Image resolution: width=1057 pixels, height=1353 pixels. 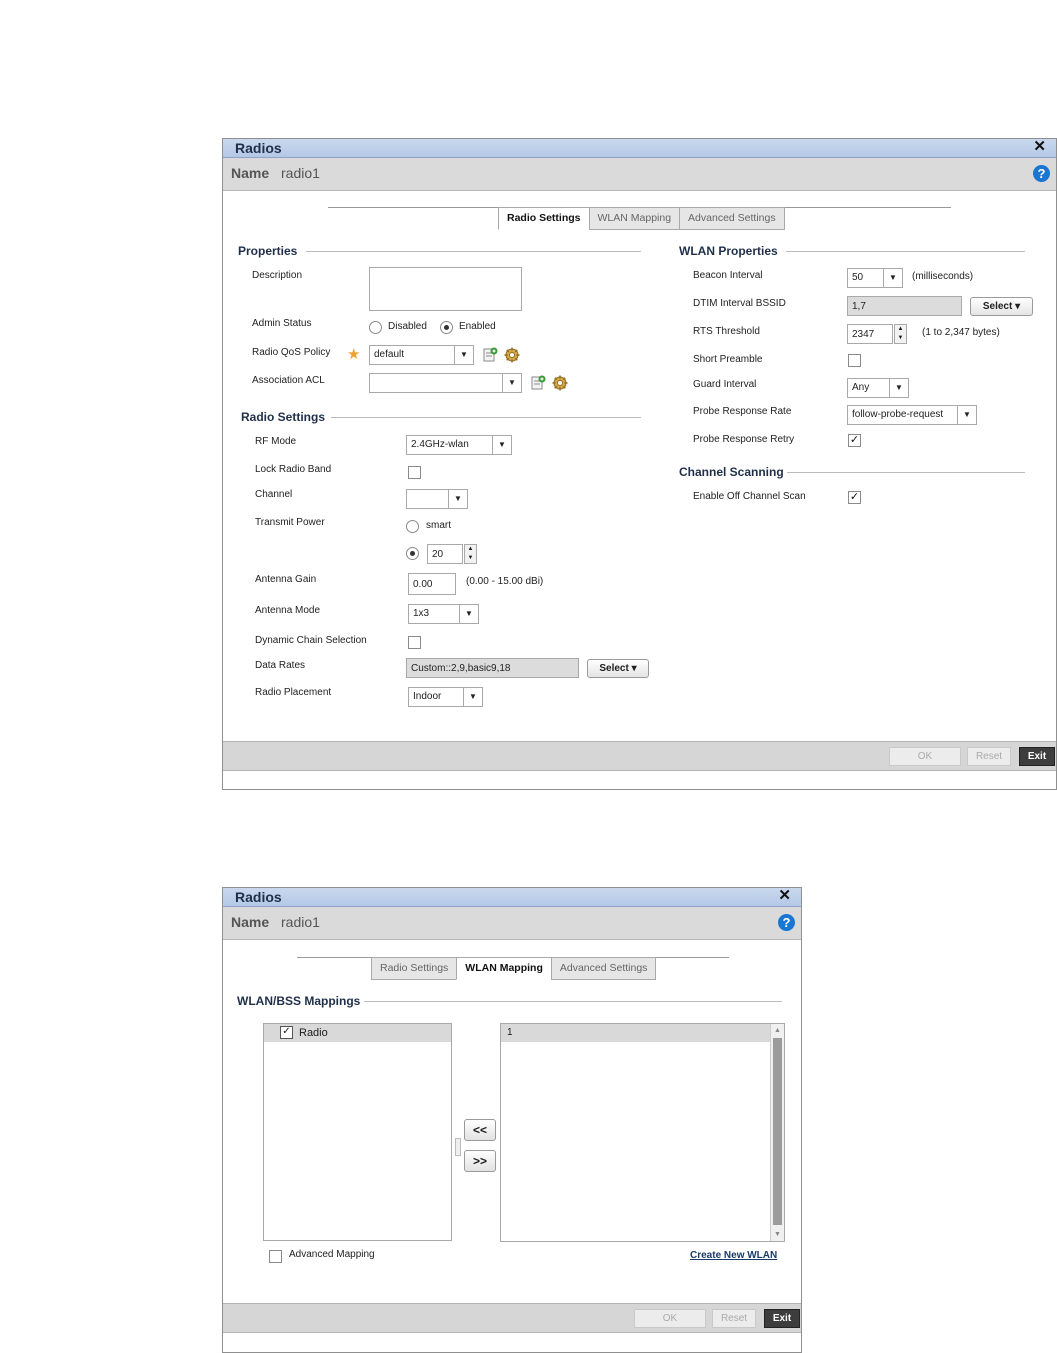 I want to click on guard-interval-select: Any ▼, so click(x=878, y=388).